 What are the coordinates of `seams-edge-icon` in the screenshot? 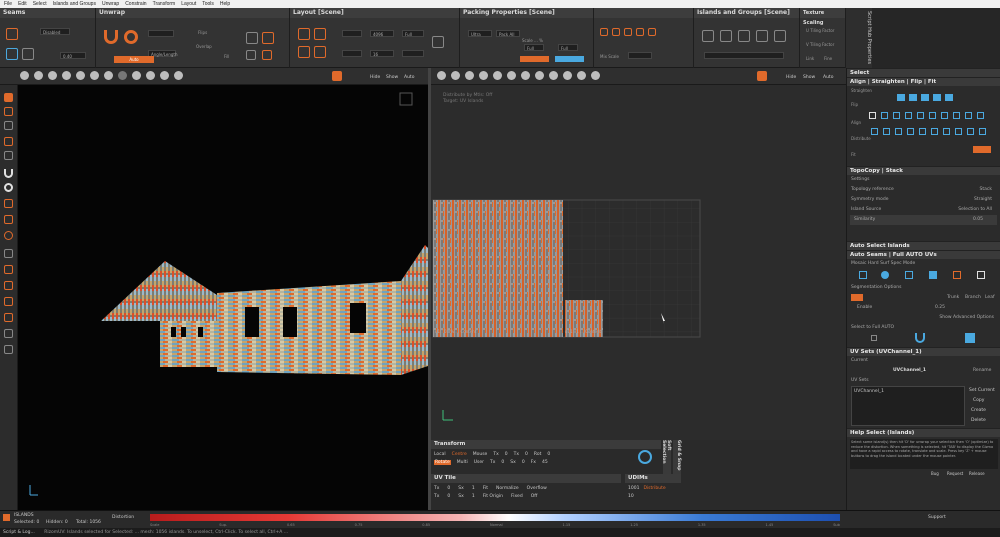 It's located at (28, 54).